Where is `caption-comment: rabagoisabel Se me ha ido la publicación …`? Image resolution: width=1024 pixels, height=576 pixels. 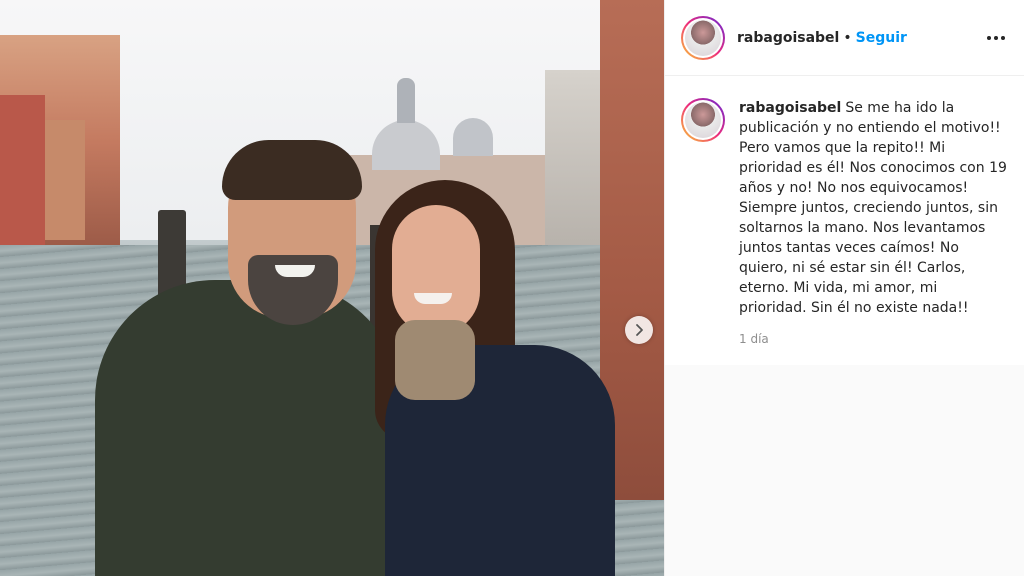
caption-comment: rabagoisabel Se me ha ido la publicación … is located at coordinates (844, 197).